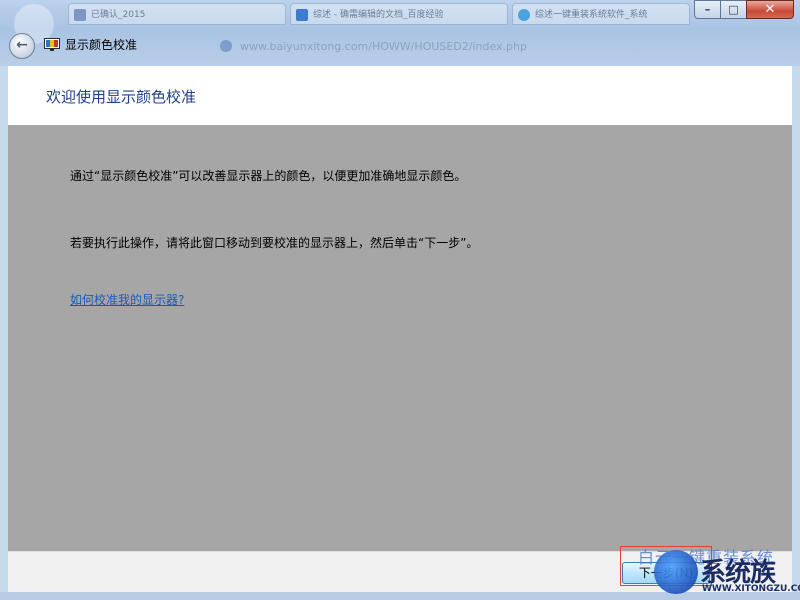 Image resolution: width=800 pixels, height=600 pixels. What do you see at coordinates (101, 45) in the screenshot?
I see `window-title: 显示颜色校准` at bounding box center [101, 45].